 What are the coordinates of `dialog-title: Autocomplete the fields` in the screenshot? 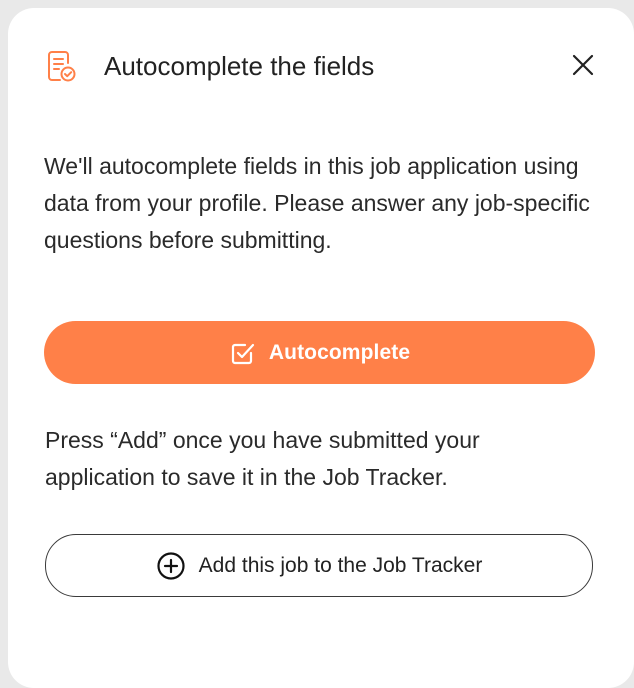 It's located at (239, 66).